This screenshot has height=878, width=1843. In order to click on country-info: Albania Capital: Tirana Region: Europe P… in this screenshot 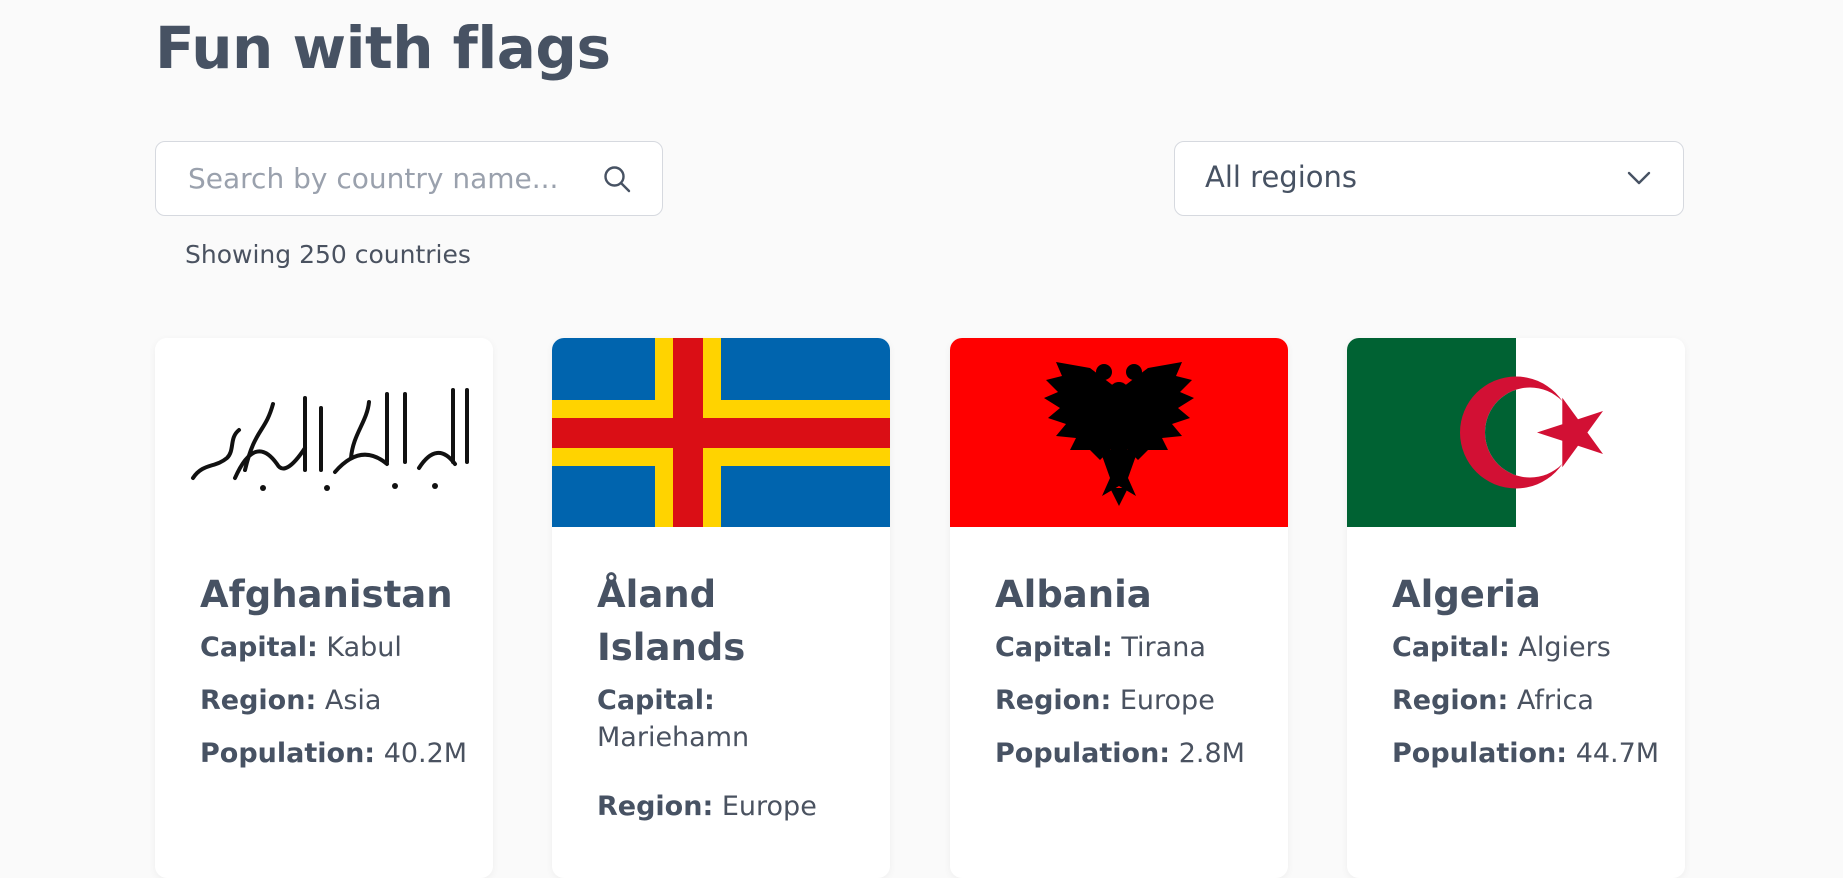, I will do `click(1130, 674)`.